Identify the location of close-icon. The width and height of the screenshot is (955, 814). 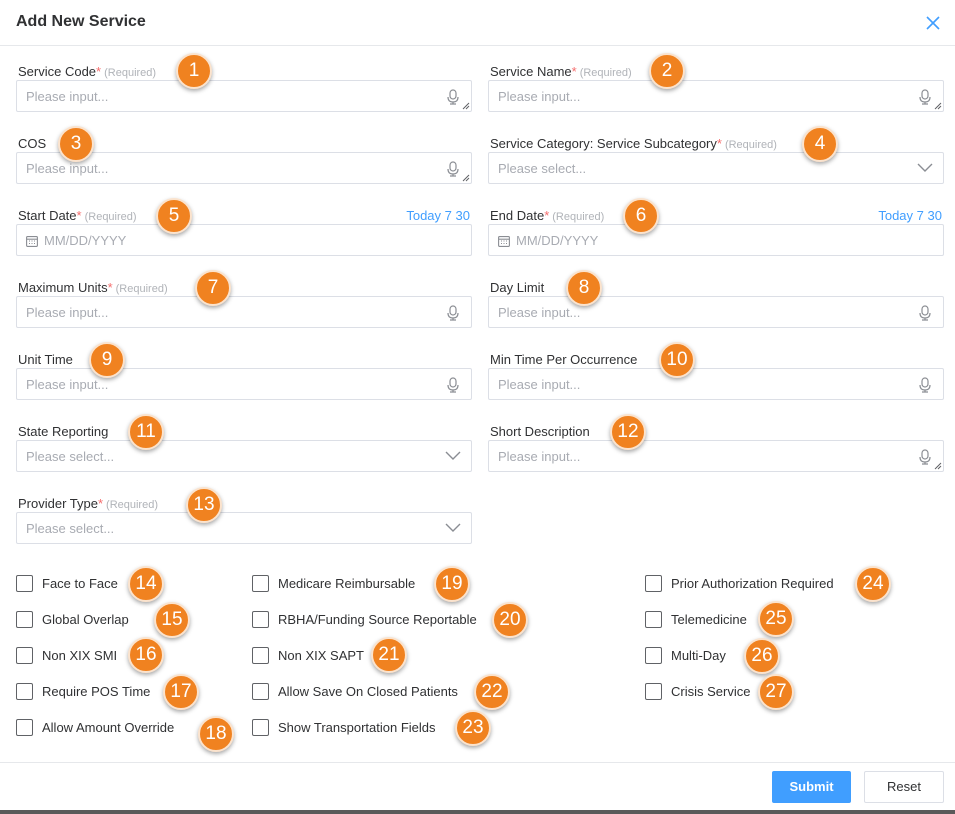
(933, 23).